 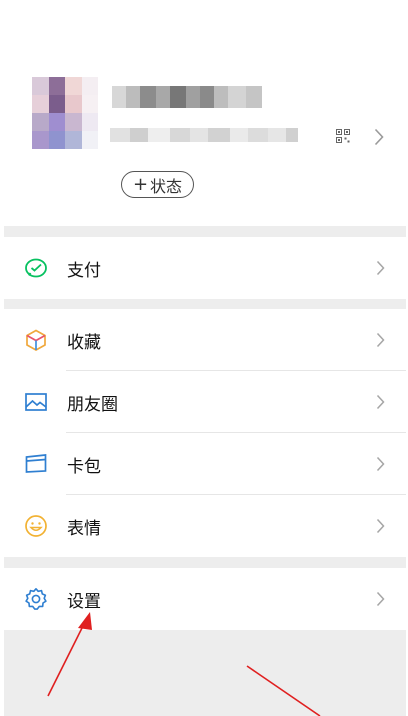 What do you see at coordinates (84, 601) in the screenshot?
I see `menu-item-label: 设置` at bounding box center [84, 601].